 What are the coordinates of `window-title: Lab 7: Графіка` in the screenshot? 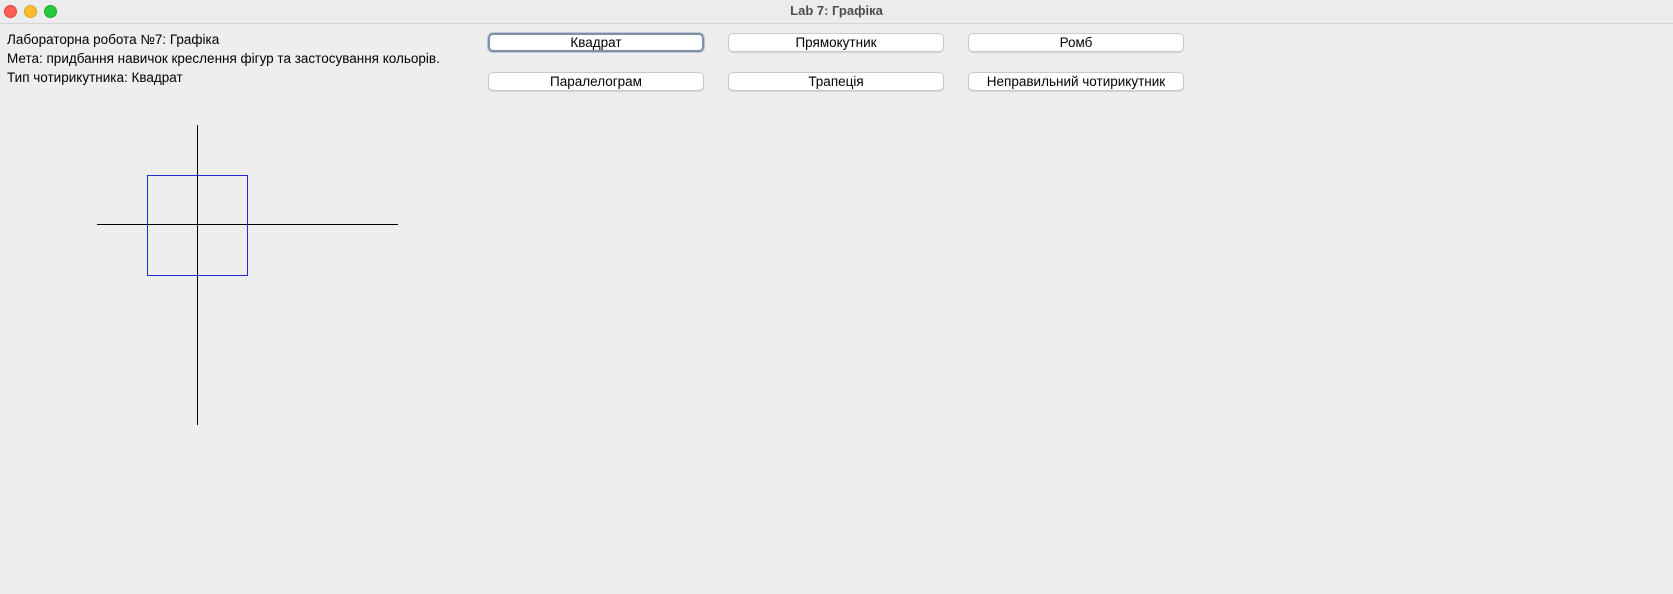 It's located at (836, 10).